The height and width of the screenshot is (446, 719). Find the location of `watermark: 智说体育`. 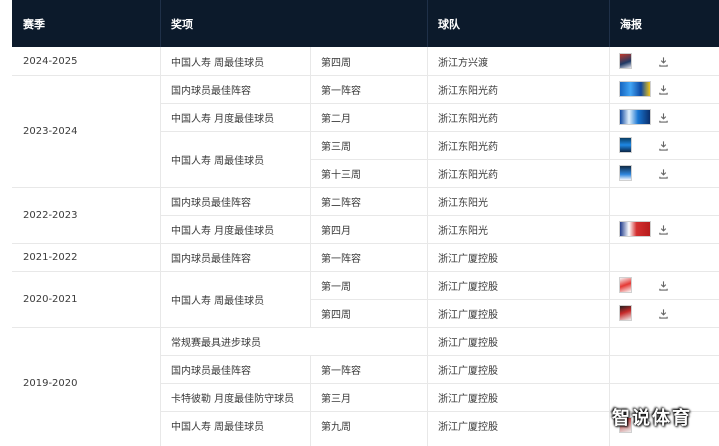

watermark: 智说体育 is located at coordinates (652, 418).